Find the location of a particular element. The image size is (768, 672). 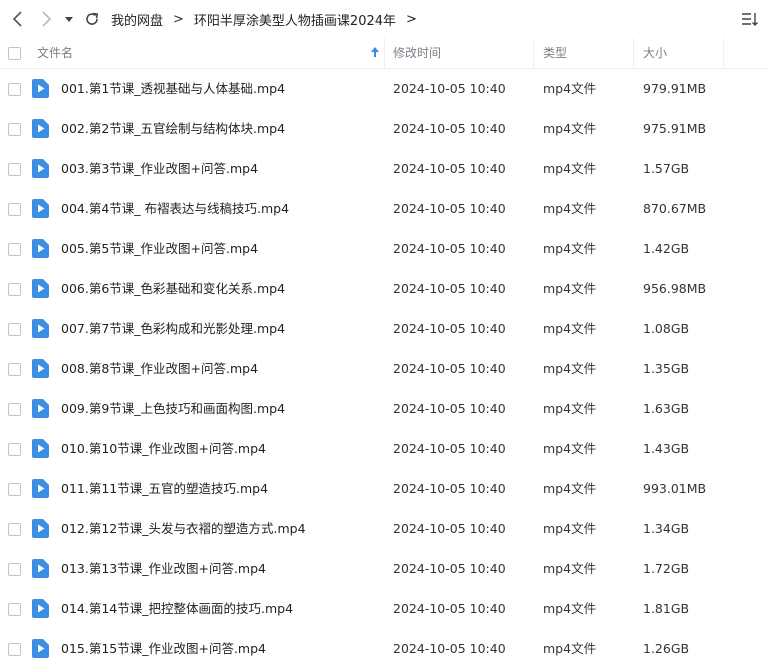

file-size: 1.35GB is located at coordinates (666, 368).